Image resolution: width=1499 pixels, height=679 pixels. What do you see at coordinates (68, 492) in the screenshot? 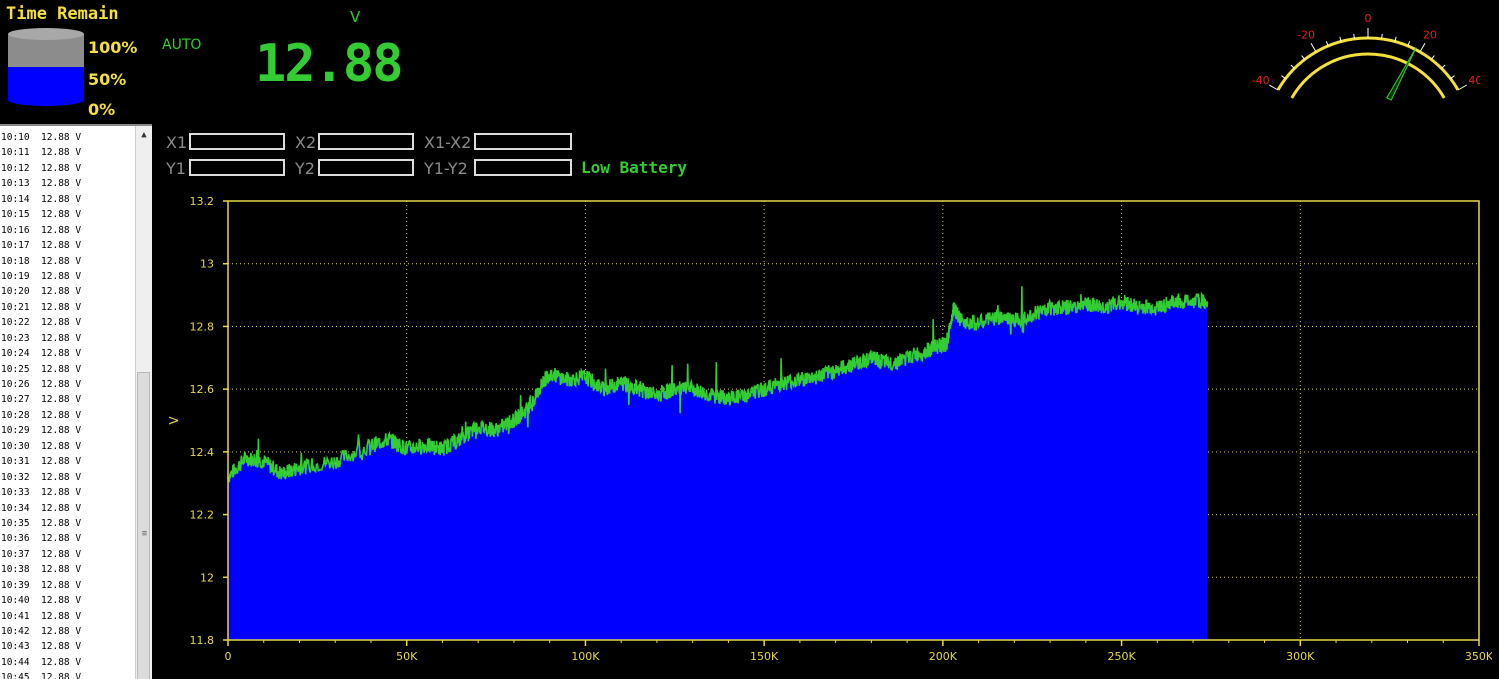
I see `log-row: 10:33 12.88 V` at bounding box center [68, 492].